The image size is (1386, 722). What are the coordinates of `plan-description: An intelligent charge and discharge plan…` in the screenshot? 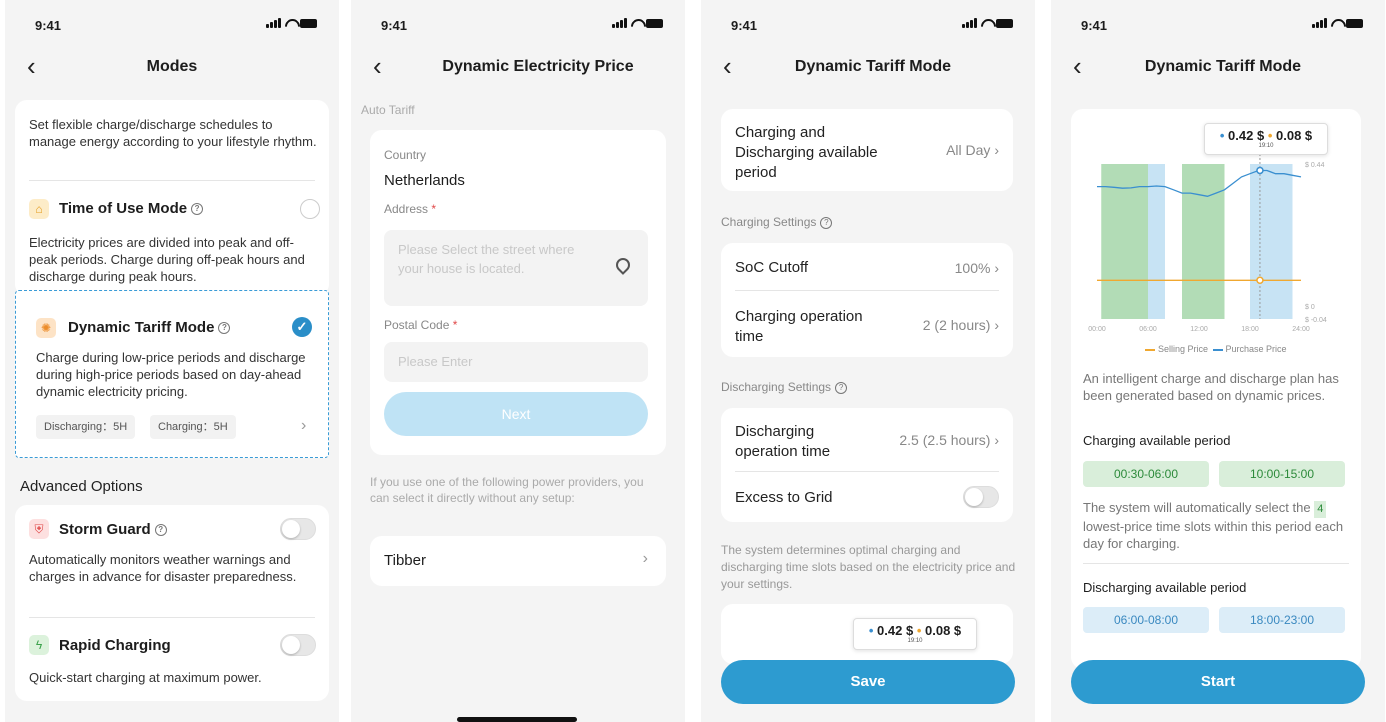 It's located at (1211, 387).